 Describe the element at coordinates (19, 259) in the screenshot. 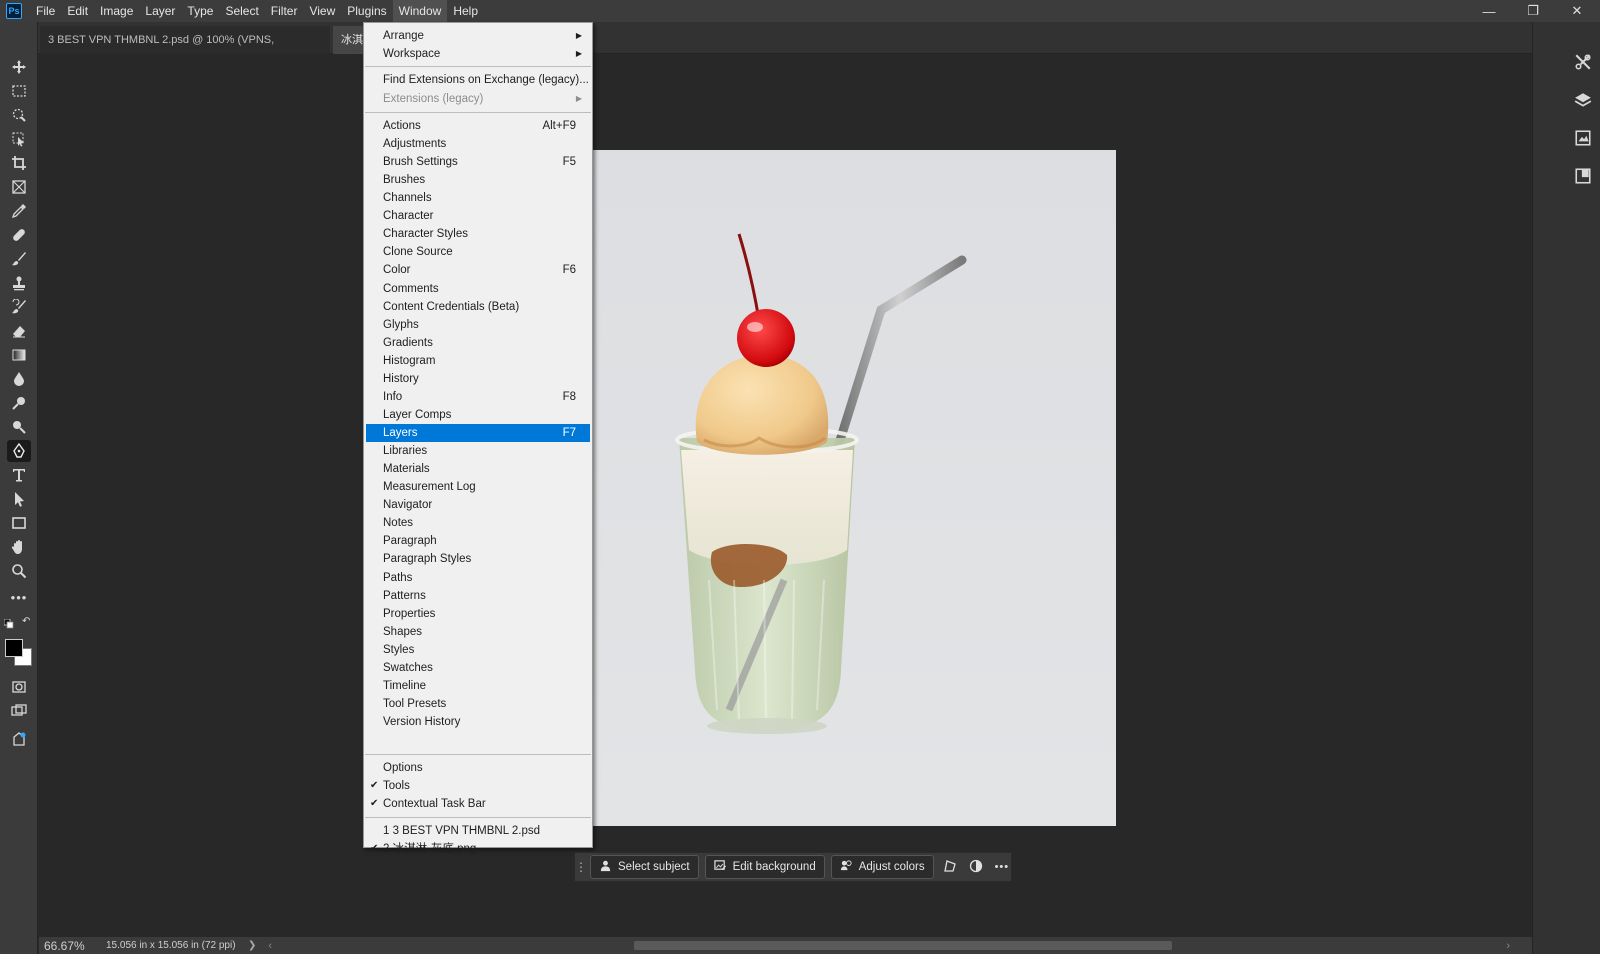

I see `brush-tool-icon` at that location.